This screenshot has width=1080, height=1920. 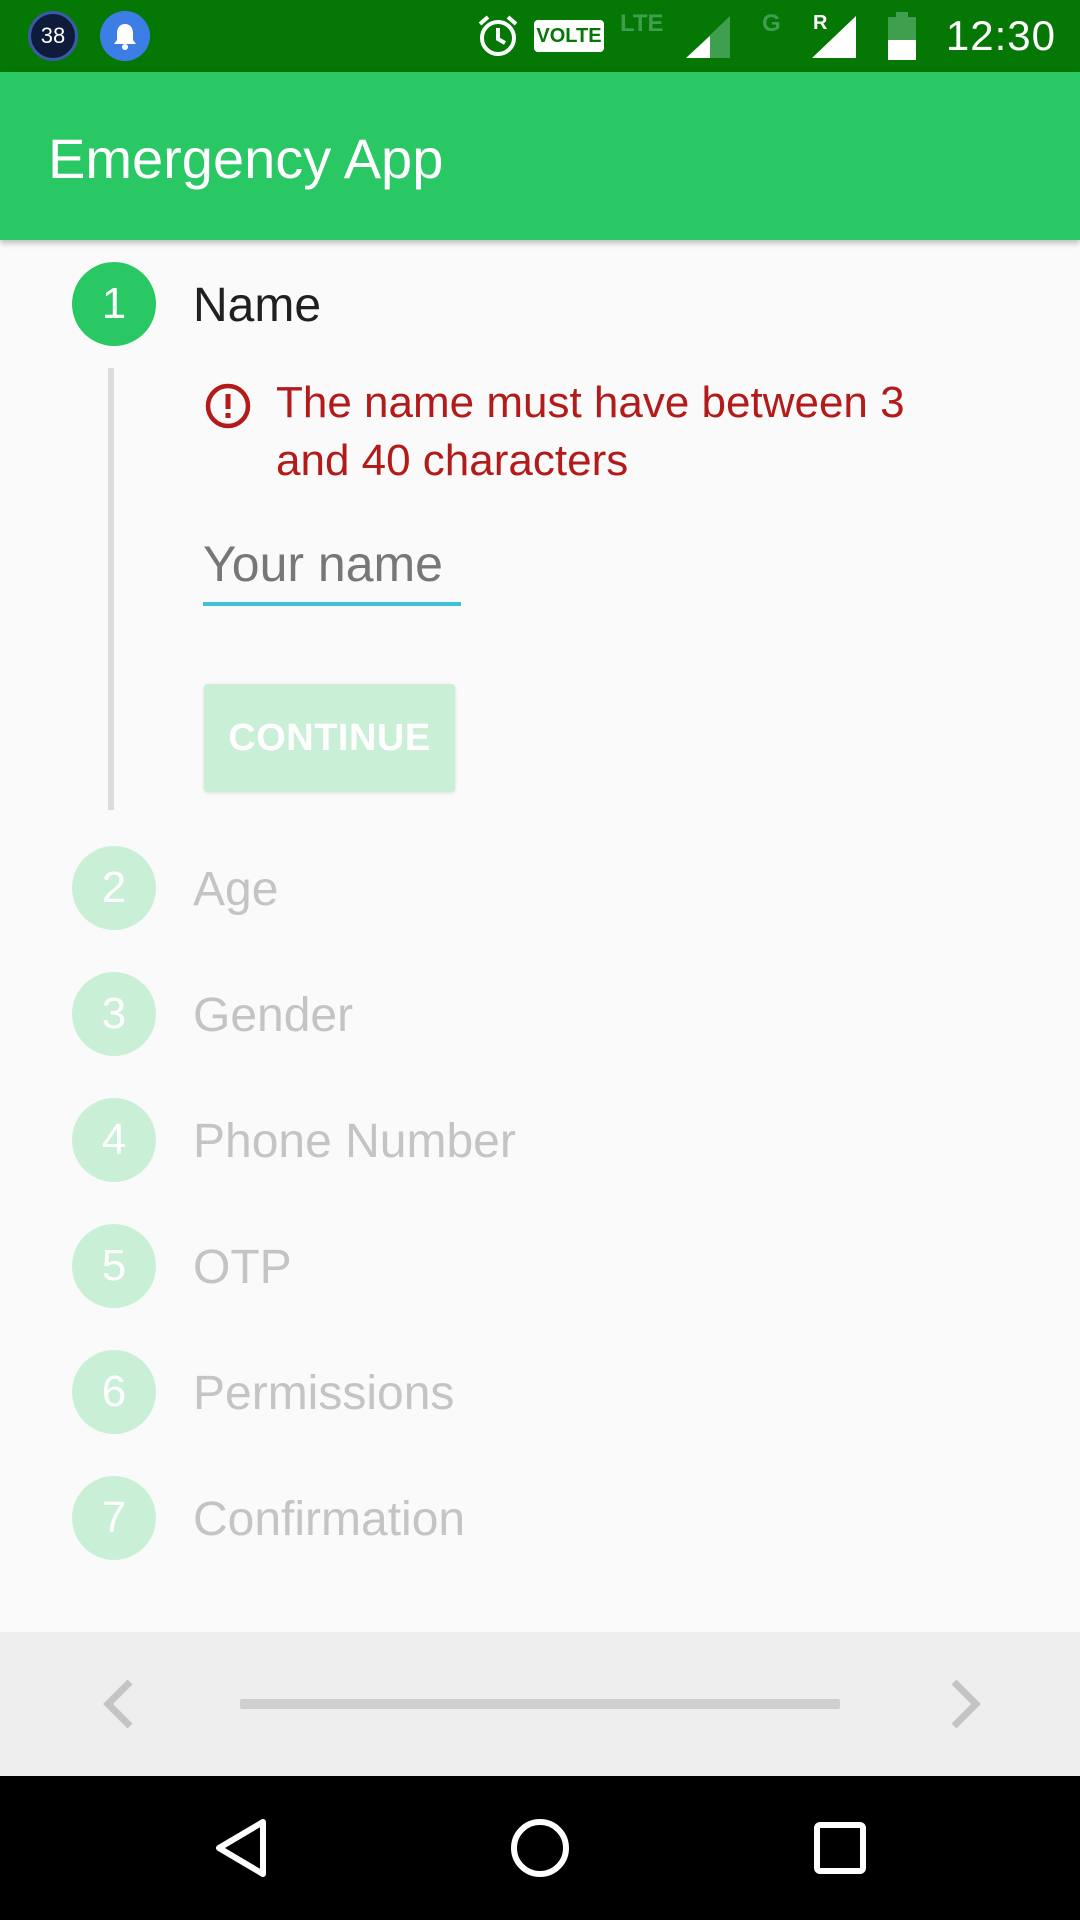 I want to click on chevron-left-icon, so click(x=118, y=1704).